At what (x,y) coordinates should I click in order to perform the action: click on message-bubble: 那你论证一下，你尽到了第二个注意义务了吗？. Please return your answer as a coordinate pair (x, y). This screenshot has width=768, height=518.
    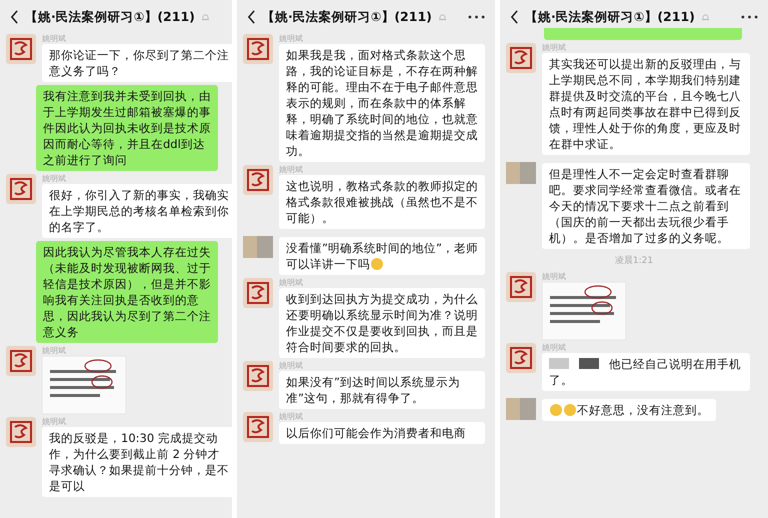
    Looking at the image, I should click on (137, 63).